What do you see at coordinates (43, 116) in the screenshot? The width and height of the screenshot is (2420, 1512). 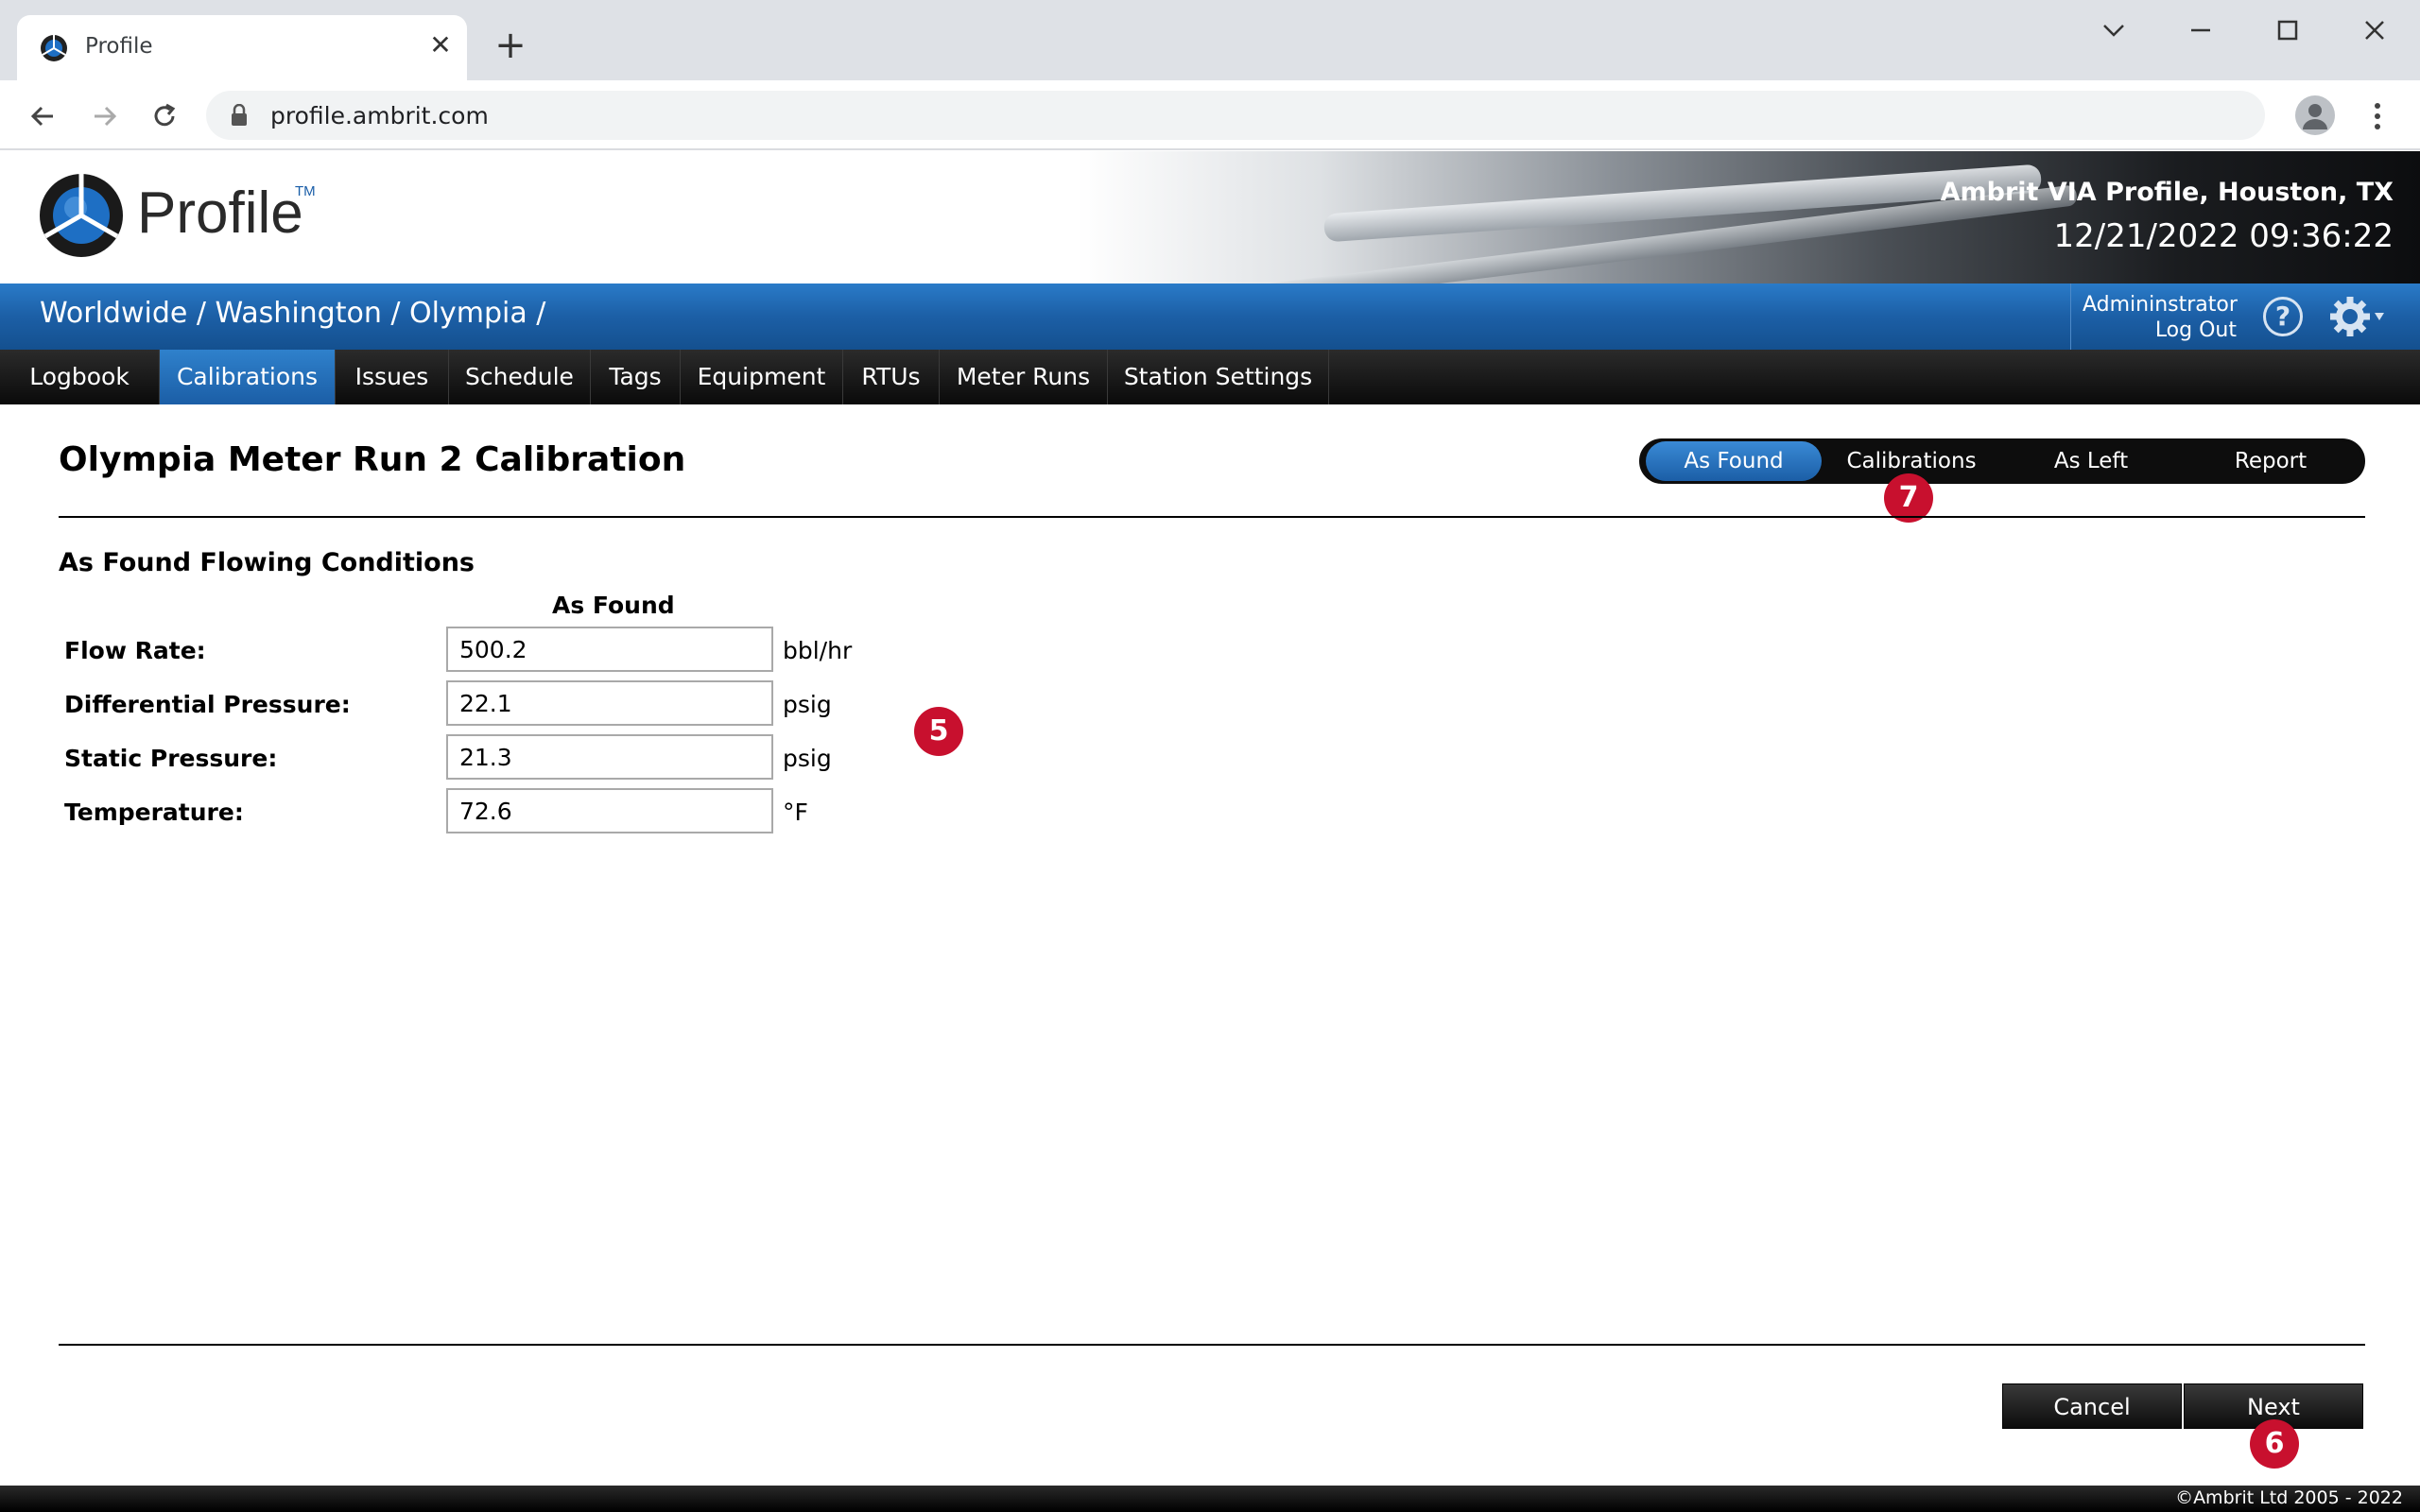 I see `back-arrow-icon` at bounding box center [43, 116].